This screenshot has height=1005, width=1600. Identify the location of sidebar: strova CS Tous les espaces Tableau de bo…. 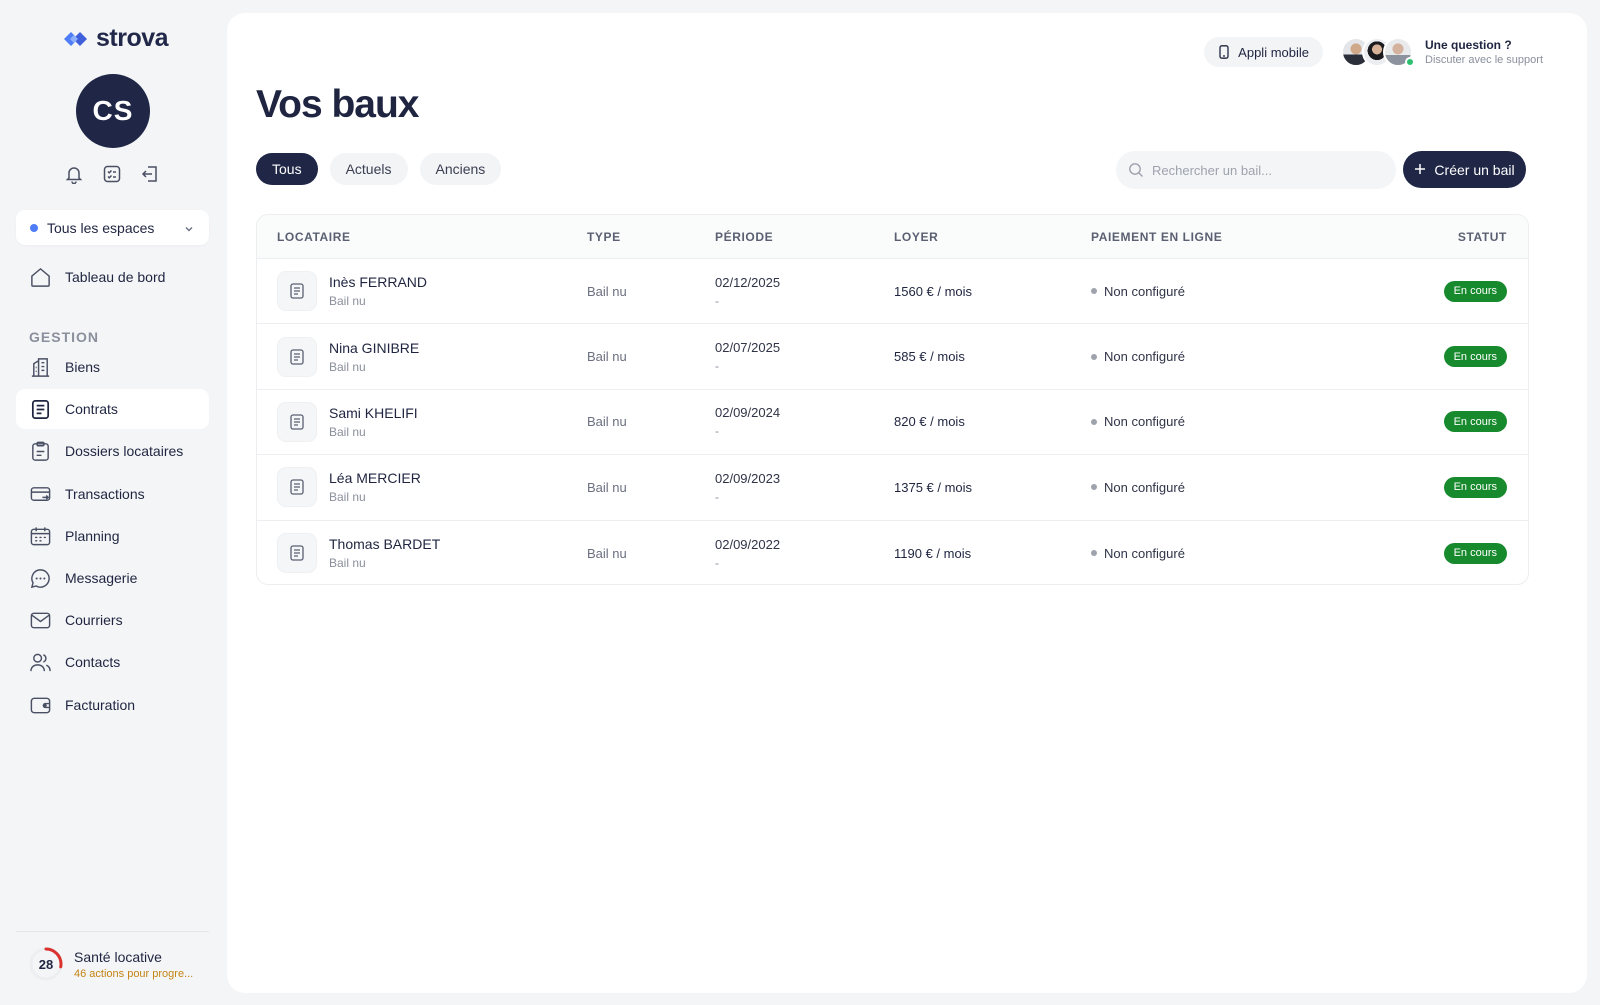
(113, 502).